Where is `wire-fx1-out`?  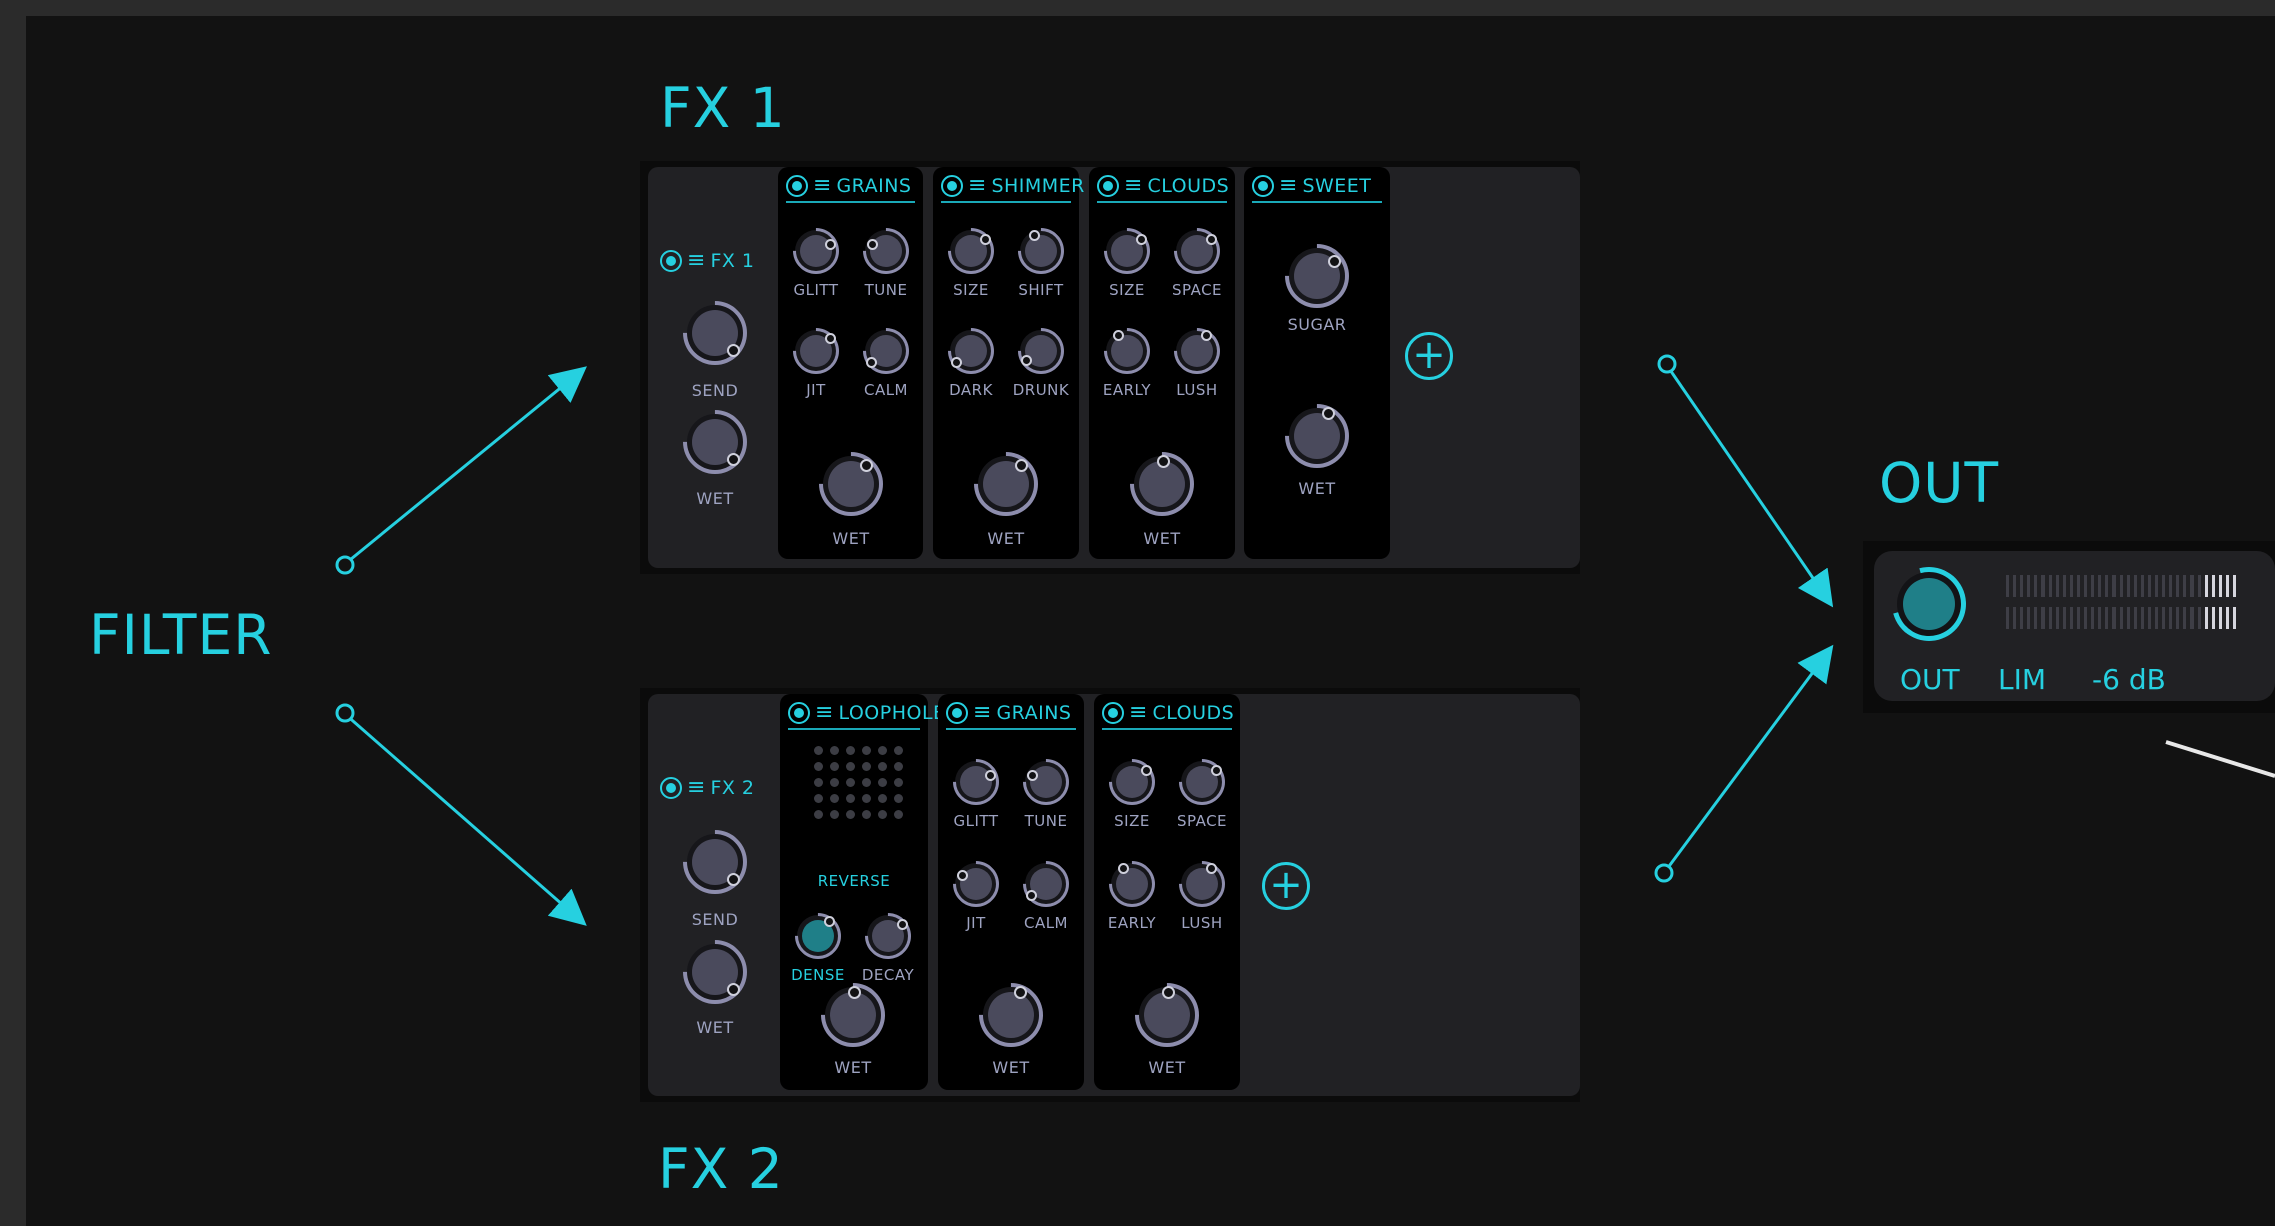 wire-fx1-out is located at coordinates (1749, 485).